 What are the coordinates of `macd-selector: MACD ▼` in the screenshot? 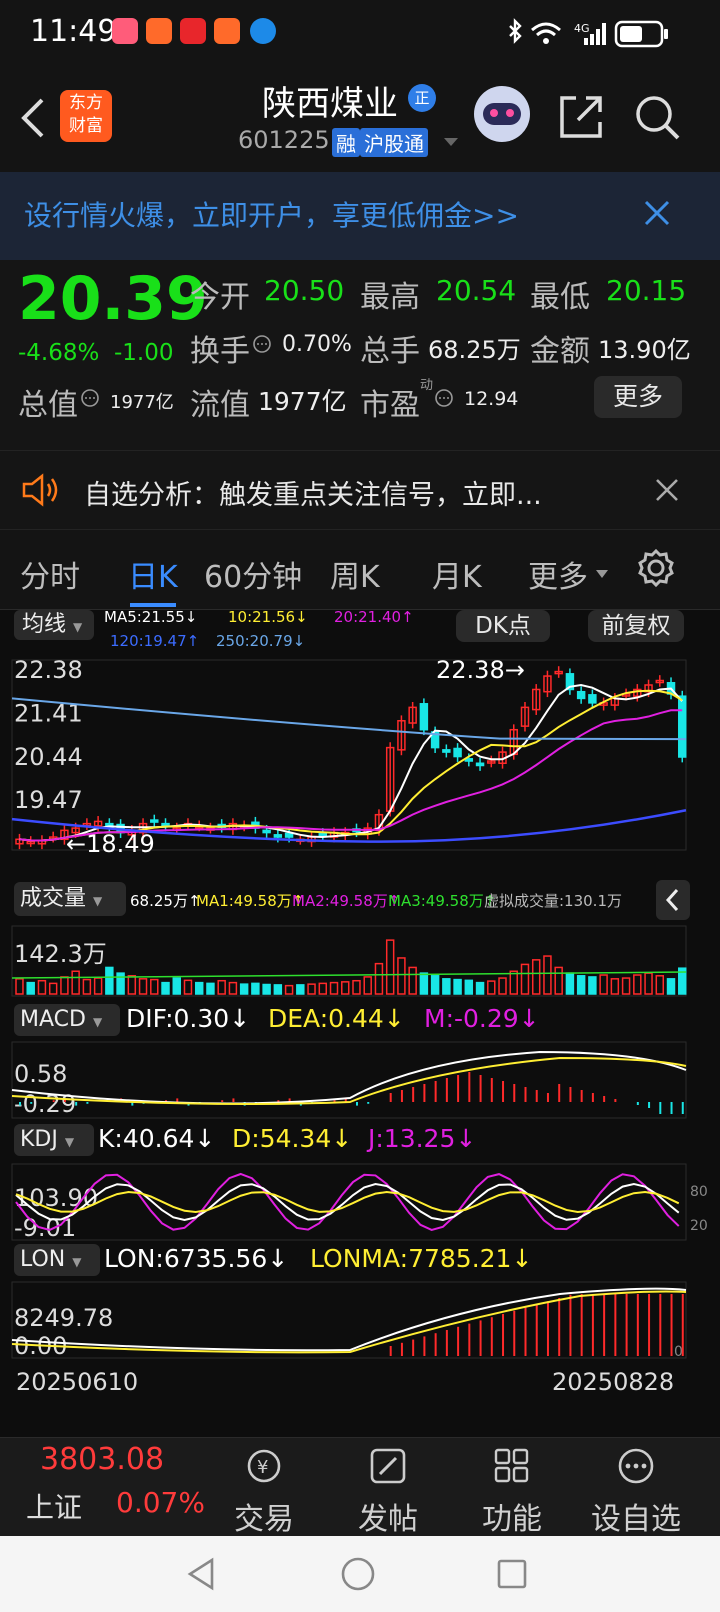 It's located at (67, 1020).